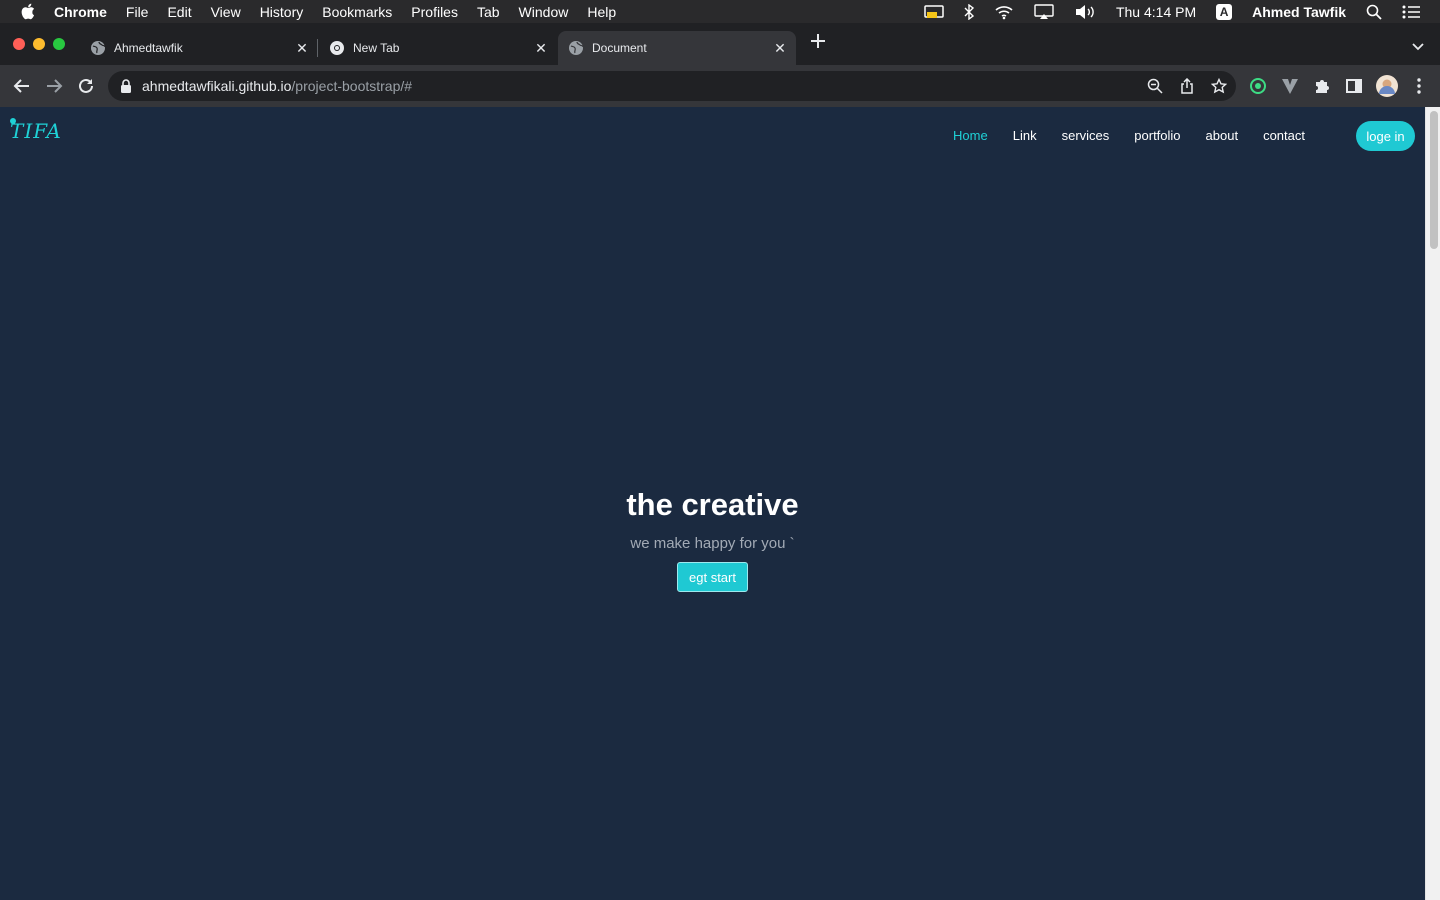 The width and height of the screenshot is (1440, 900). Describe the element at coordinates (317, 48) in the screenshot. I see `tab-separator` at that location.